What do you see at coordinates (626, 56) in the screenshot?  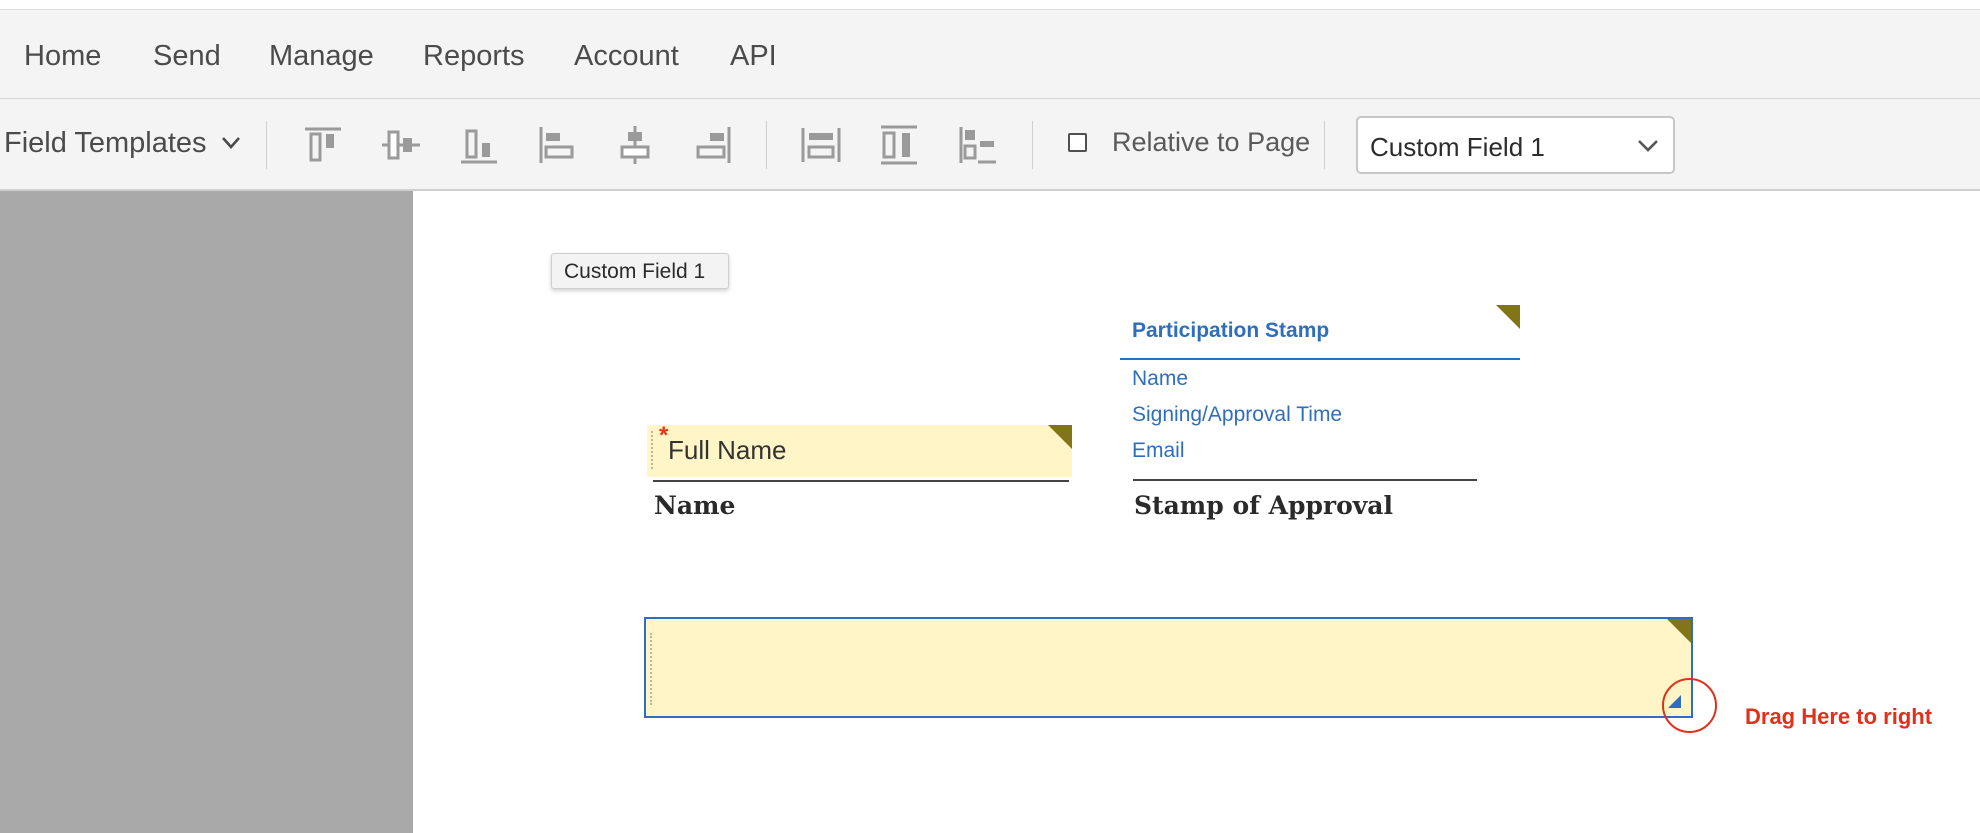 I see `nav-account: Account` at bounding box center [626, 56].